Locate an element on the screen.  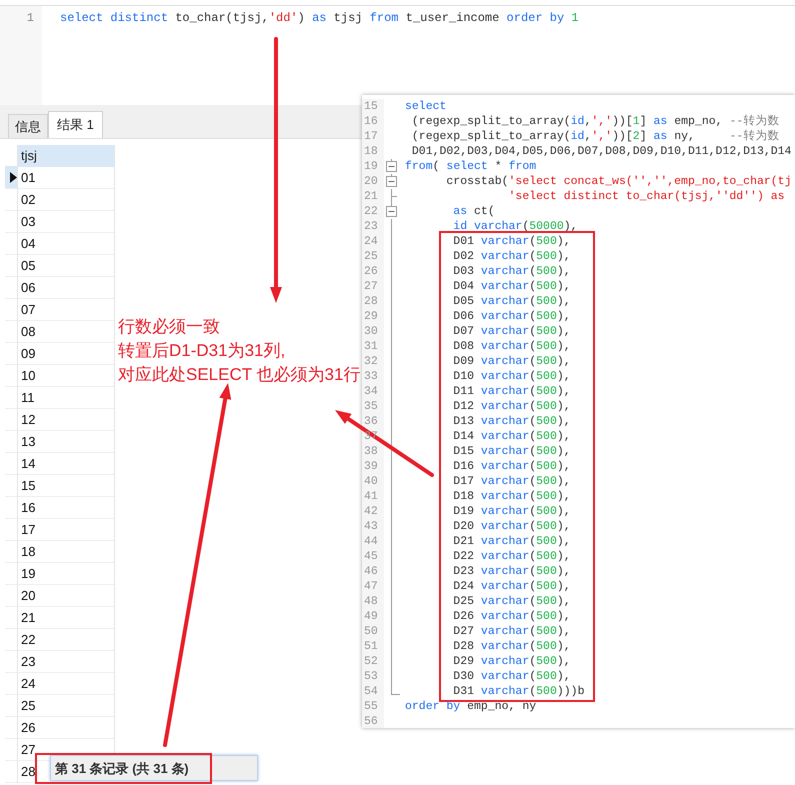
line-number: 41 is located at coordinates (371, 496).